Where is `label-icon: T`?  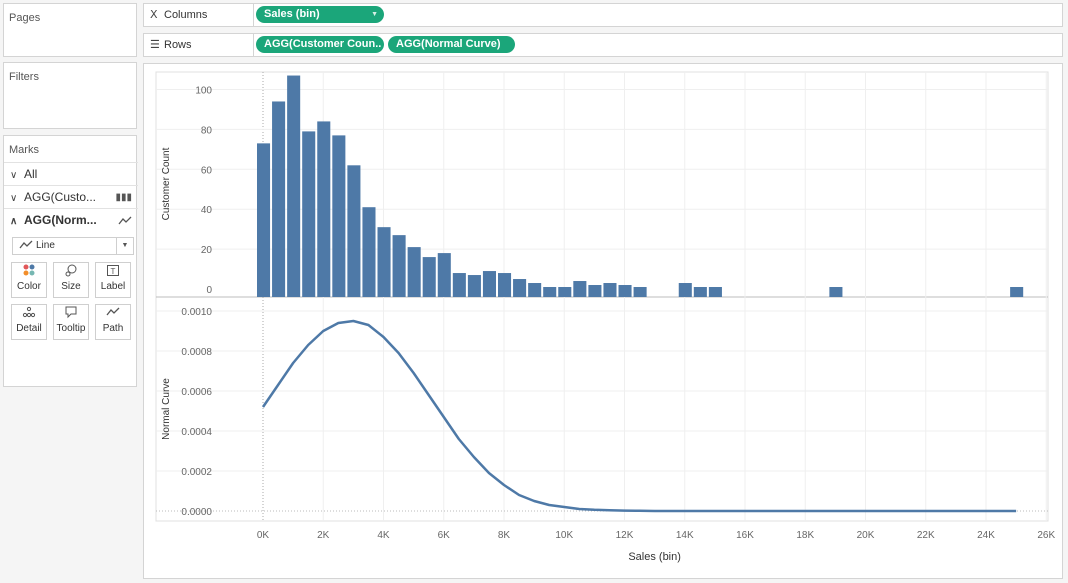 label-icon: T is located at coordinates (113, 272).